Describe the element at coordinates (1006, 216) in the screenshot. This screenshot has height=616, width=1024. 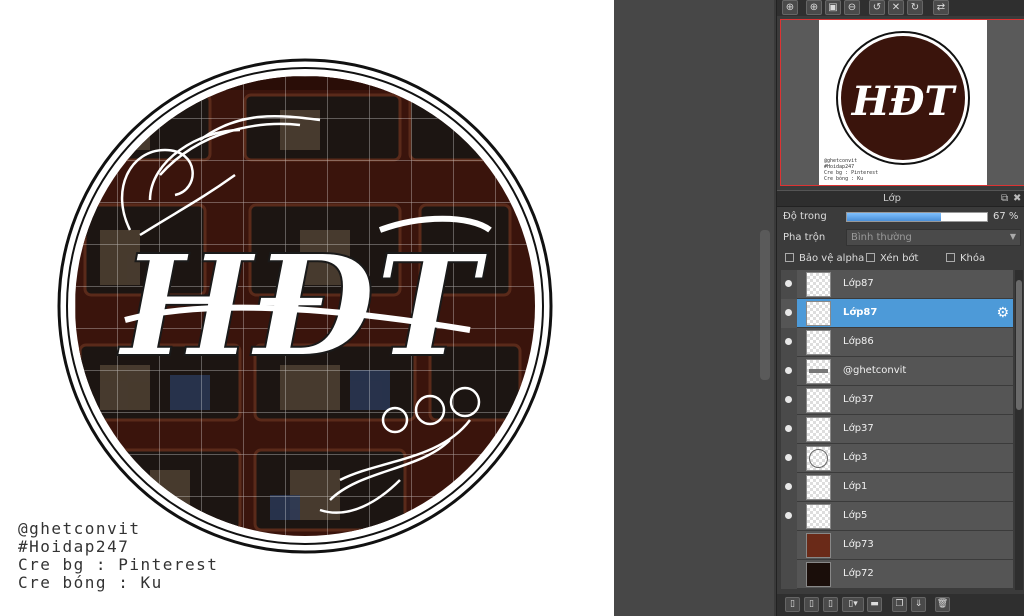
I see `opacity-value: 67 %` at that location.